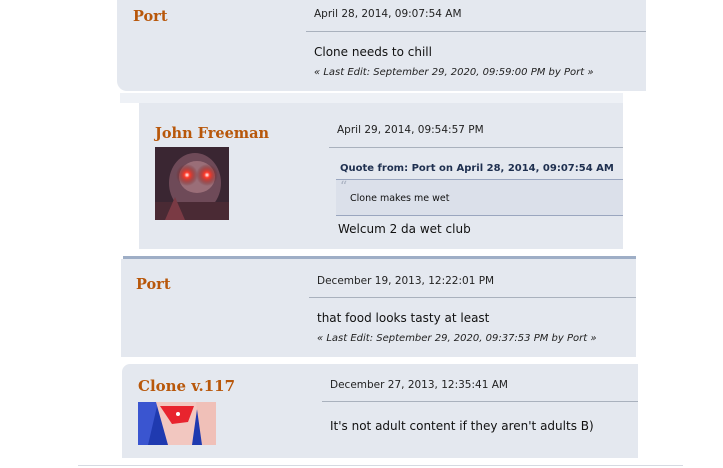 This screenshot has height=468, width=723. What do you see at coordinates (405, 281) in the screenshot?
I see `post-date: December 19, 2013, 12:22:01 PM` at bounding box center [405, 281].